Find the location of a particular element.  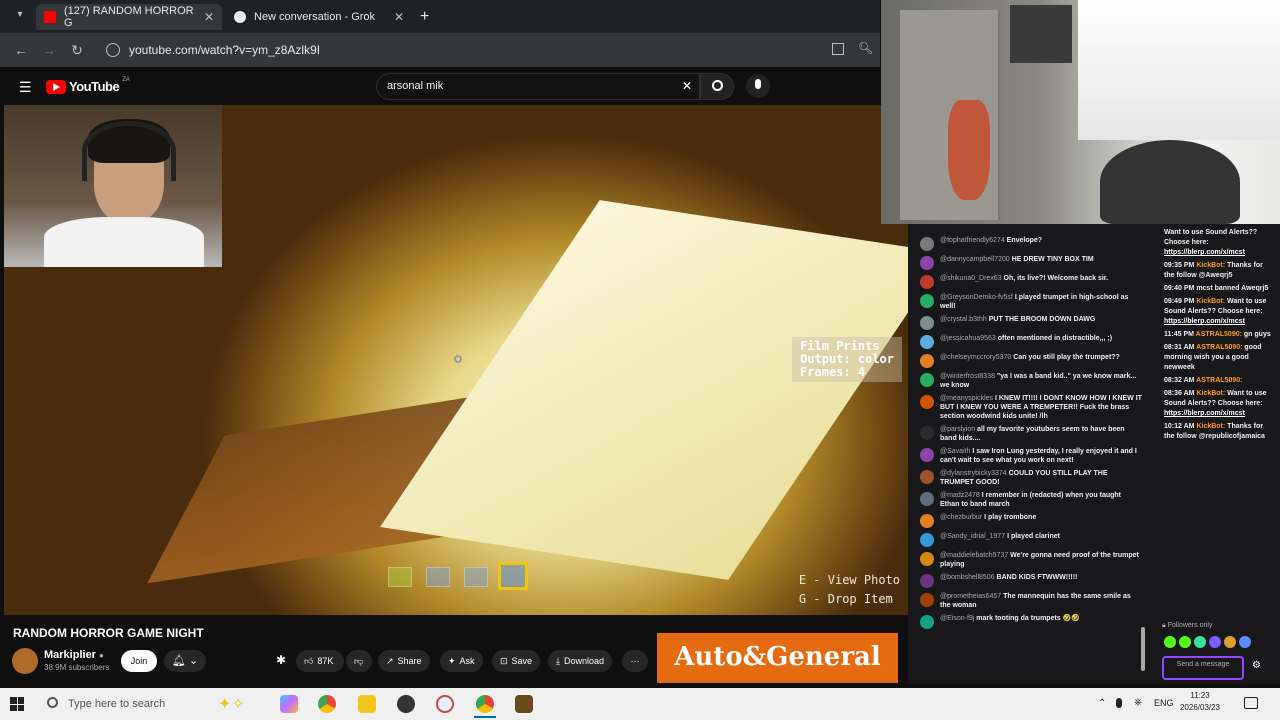

chat-username: @shikuna0_Drex63 is located at coordinates (971, 278).